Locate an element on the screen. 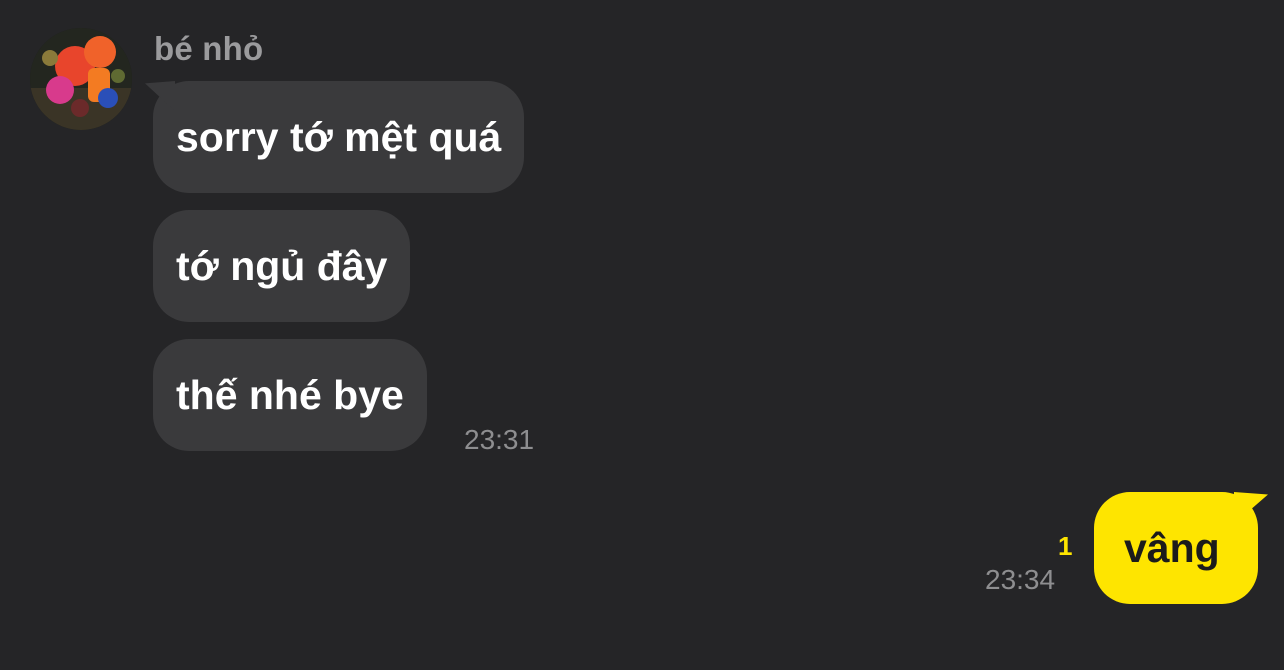 Image resolution: width=1284 pixels, height=670 pixels. message-text: tớ ngủ đây is located at coordinates (282, 266).